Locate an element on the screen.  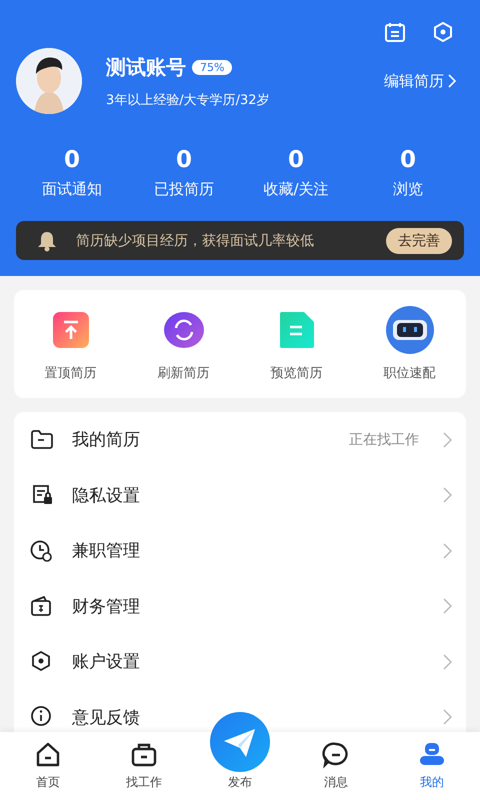
bell-icon is located at coordinates (47, 241).